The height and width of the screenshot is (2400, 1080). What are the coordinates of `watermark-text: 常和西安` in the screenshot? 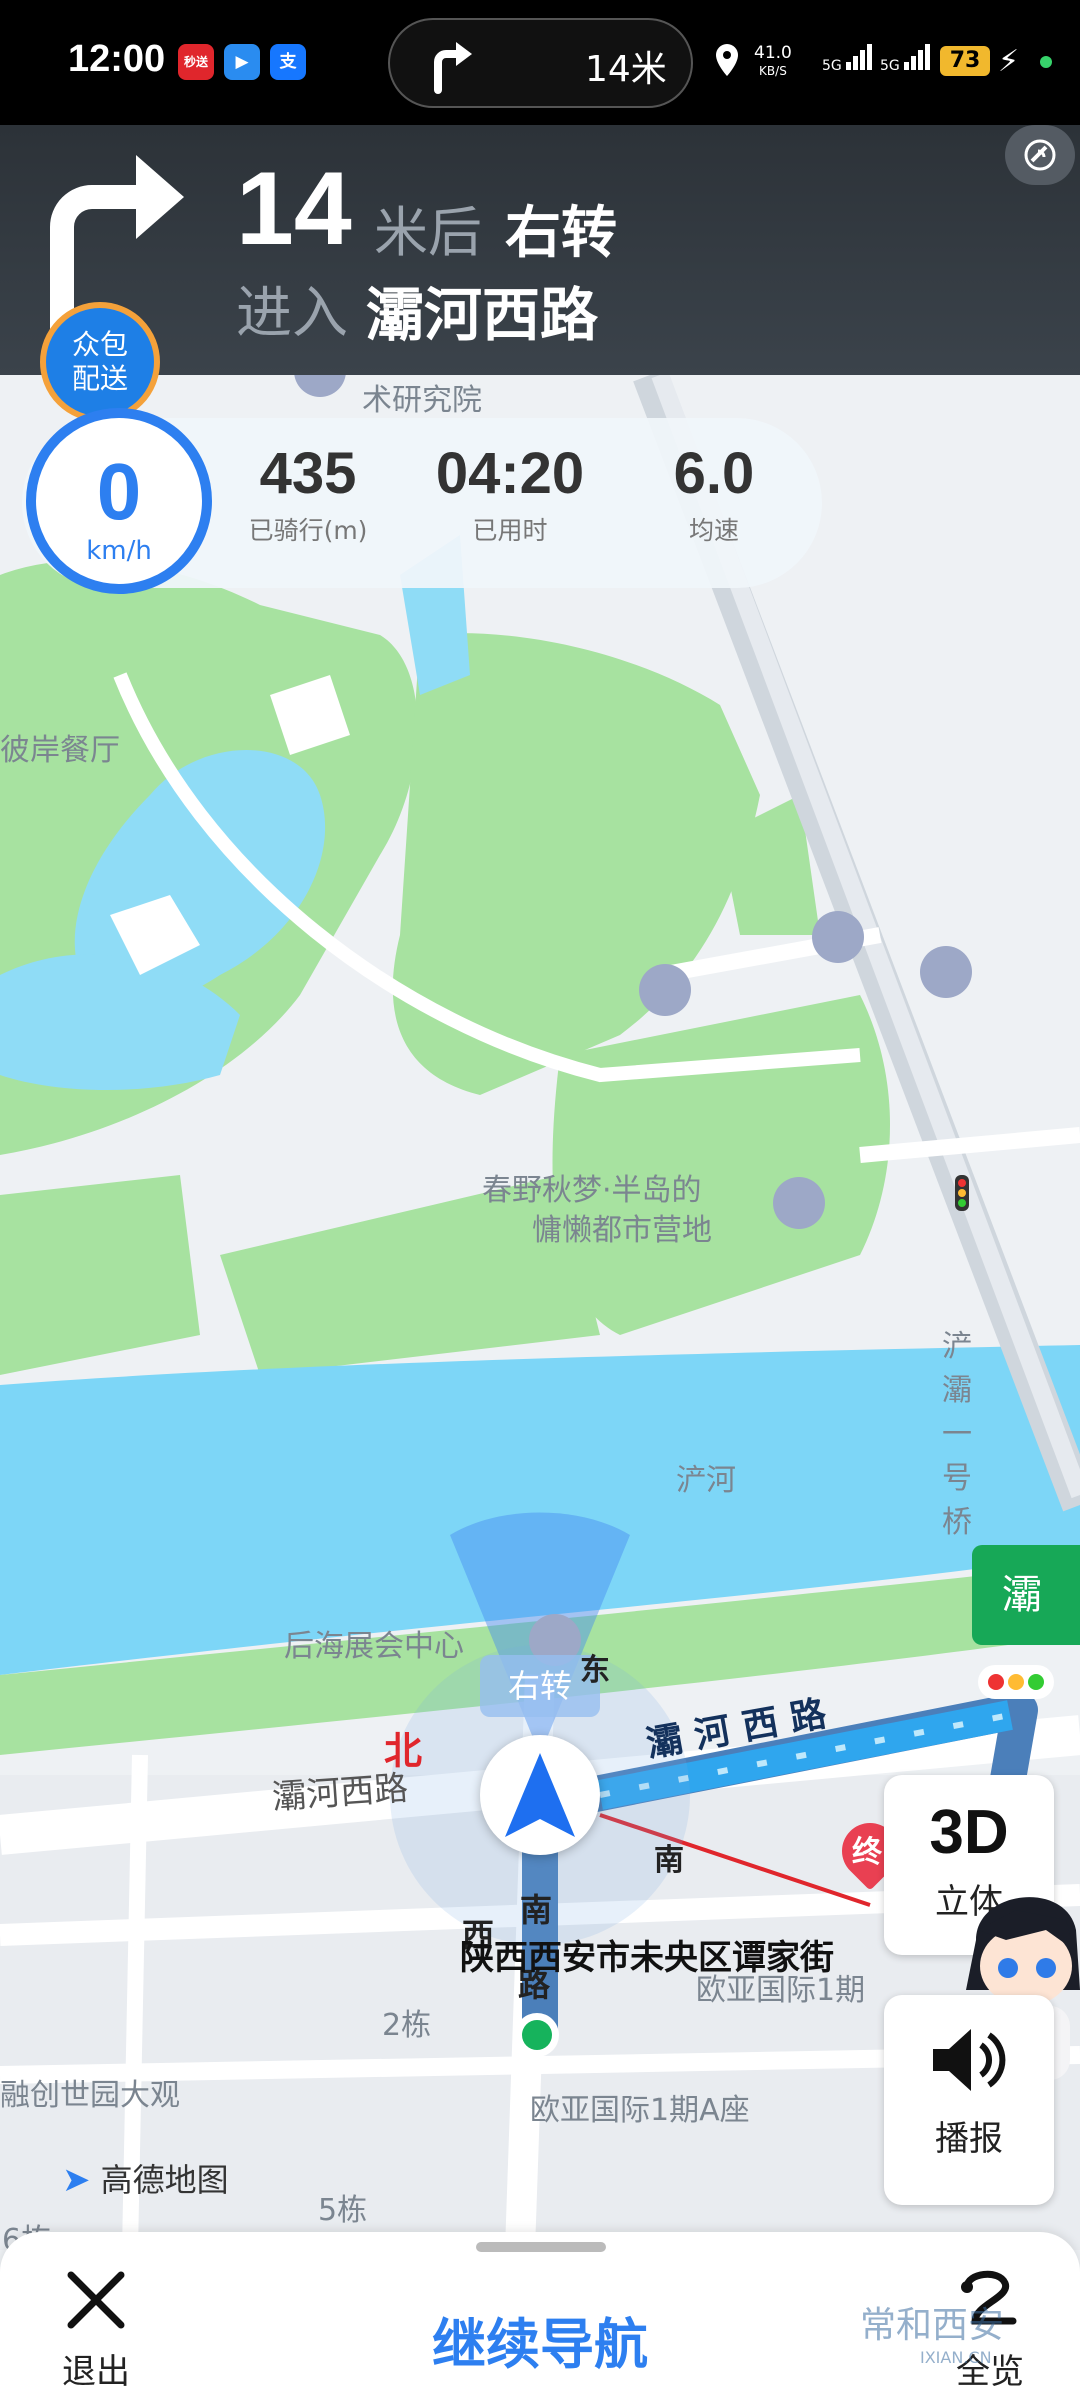 It's located at (932, 2325).